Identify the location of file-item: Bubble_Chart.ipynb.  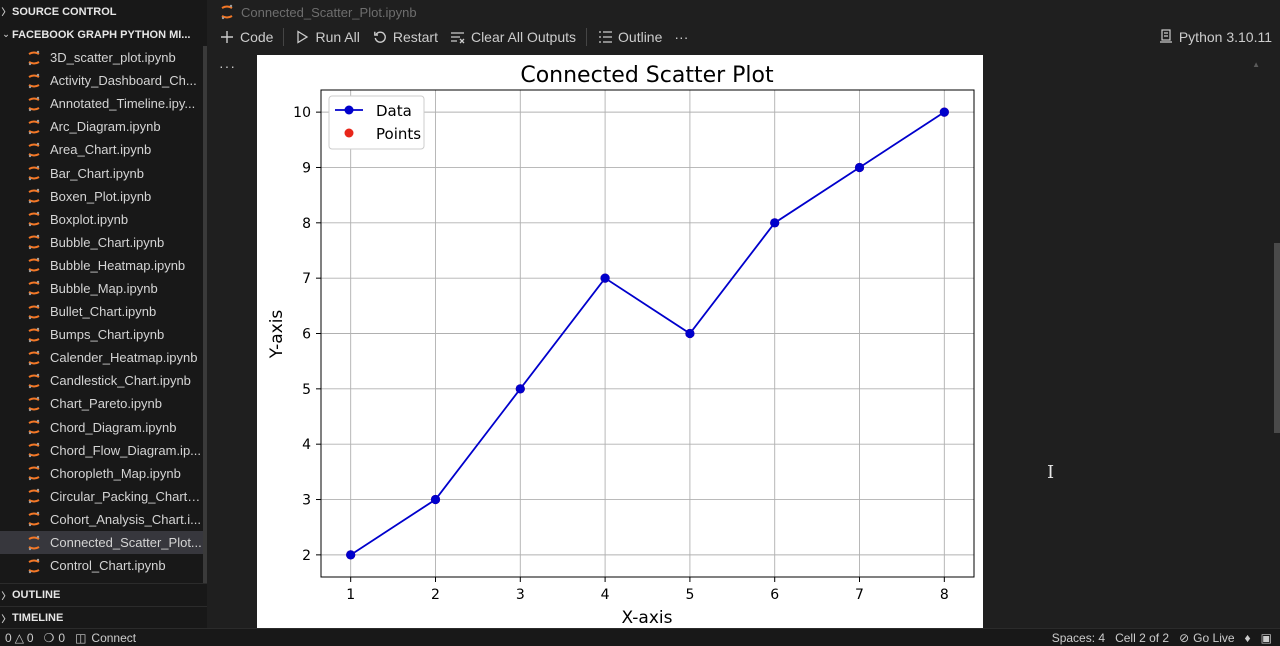
(101, 242).